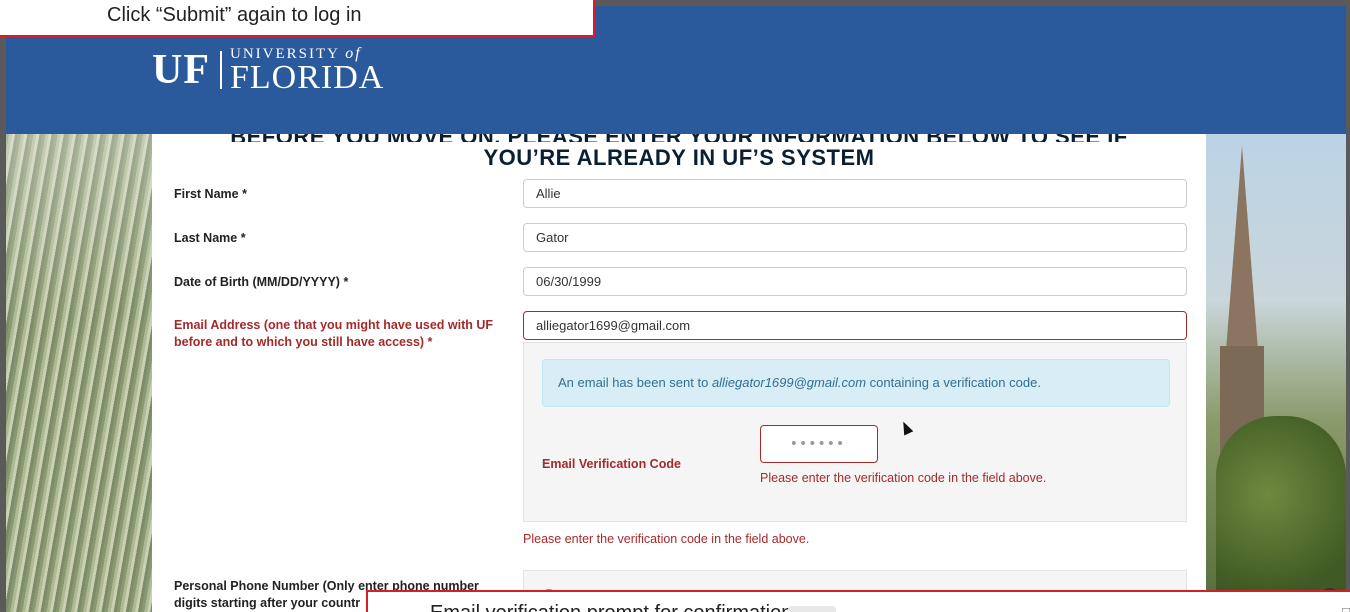  Describe the element at coordinates (812, 609) in the screenshot. I see `caption-pill` at that location.